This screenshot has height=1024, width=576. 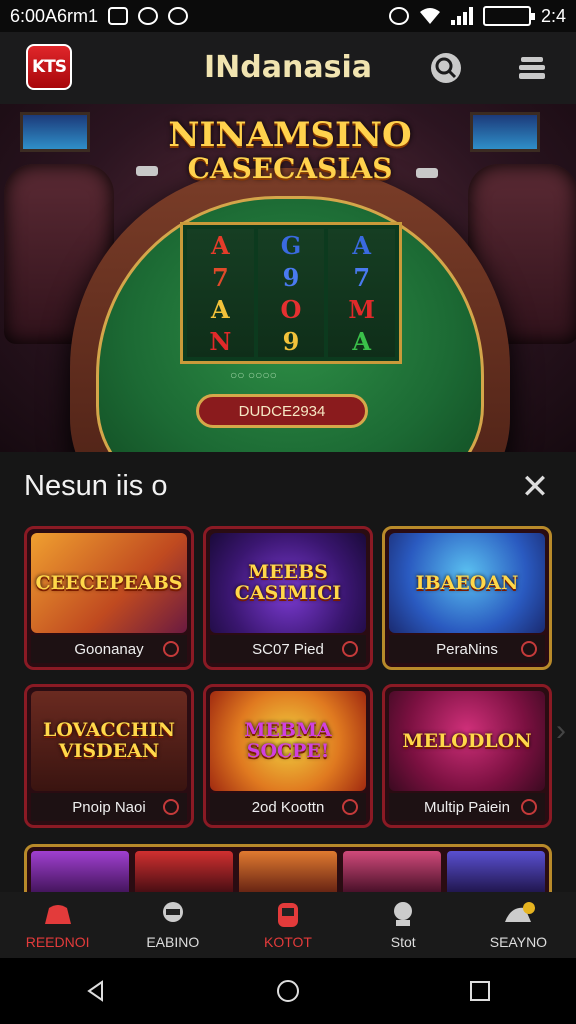 I want to click on nav-item-home: REEDNOI, so click(x=57, y=925).